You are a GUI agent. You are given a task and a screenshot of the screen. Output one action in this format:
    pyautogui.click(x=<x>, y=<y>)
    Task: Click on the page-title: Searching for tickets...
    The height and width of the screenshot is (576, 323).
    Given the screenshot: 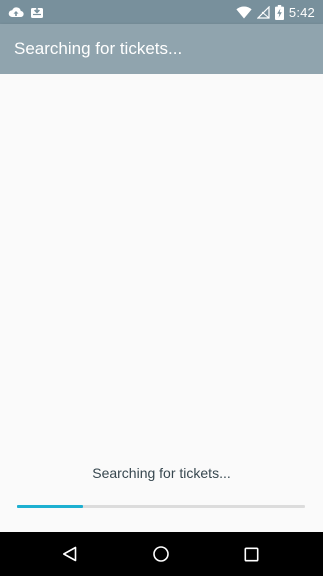 What is the action you would take?
    pyautogui.click(x=98, y=48)
    